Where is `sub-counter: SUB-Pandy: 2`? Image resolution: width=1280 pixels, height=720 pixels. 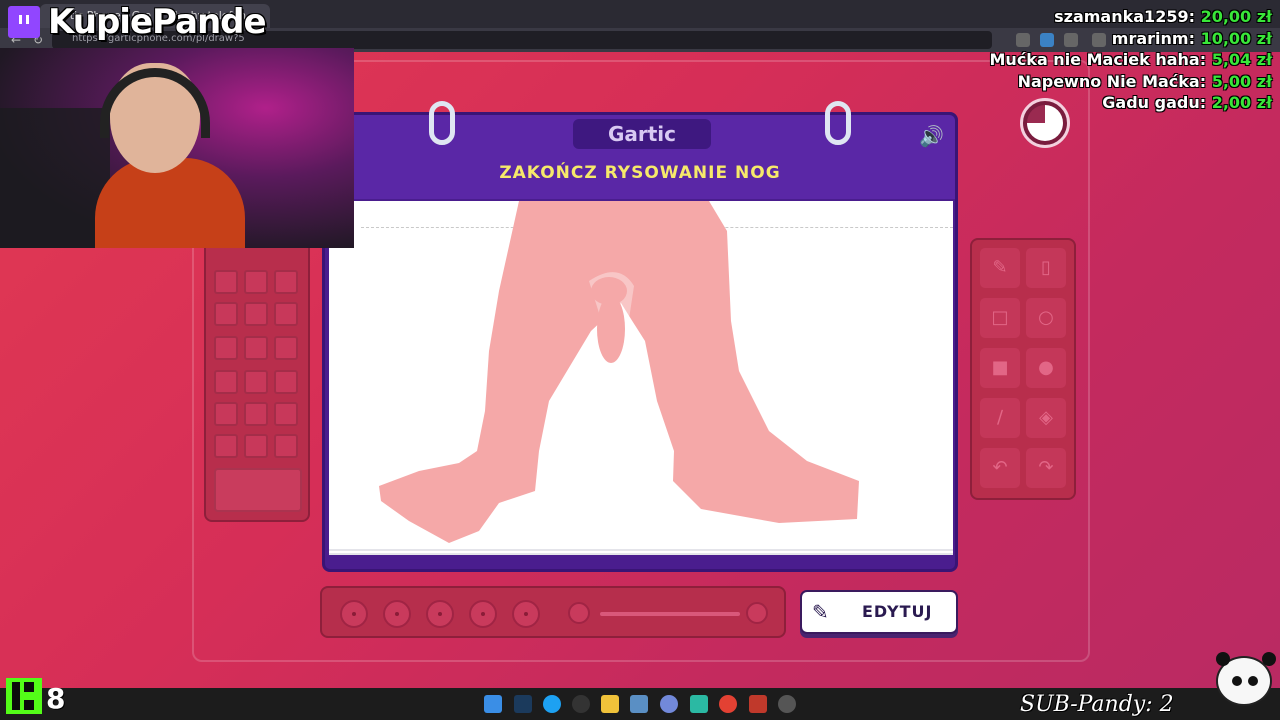 sub-counter: SUB-Pandy: 2 is located at coordinates (1097, 704).